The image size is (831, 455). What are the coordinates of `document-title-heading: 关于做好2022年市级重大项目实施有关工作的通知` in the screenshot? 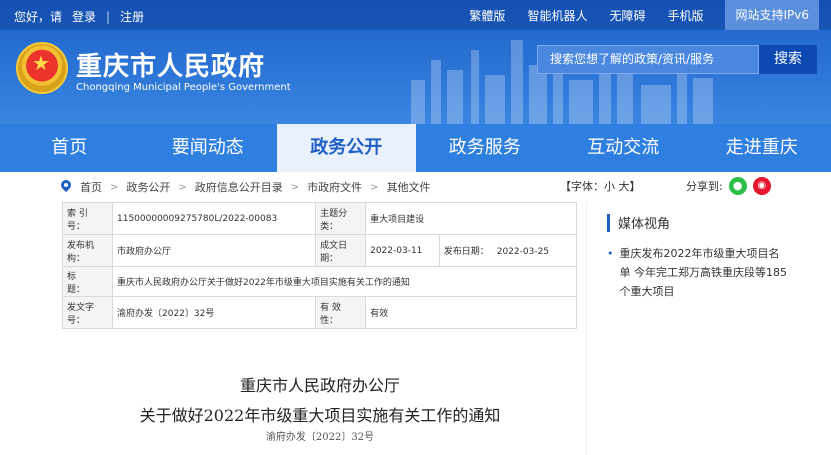 It's located at (320, 415).